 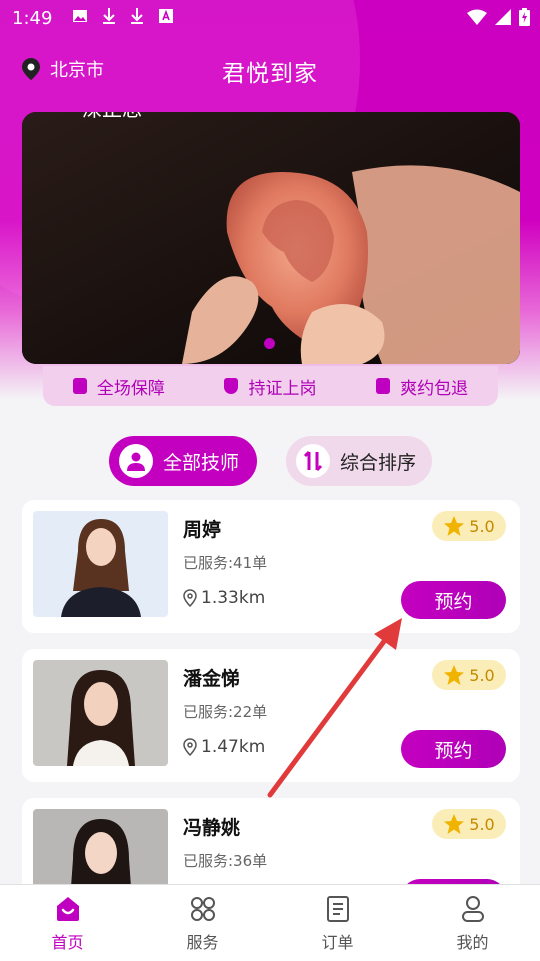 I want to click on filter-all-therapists-button: 全部技师, so click(x=183, y=461).